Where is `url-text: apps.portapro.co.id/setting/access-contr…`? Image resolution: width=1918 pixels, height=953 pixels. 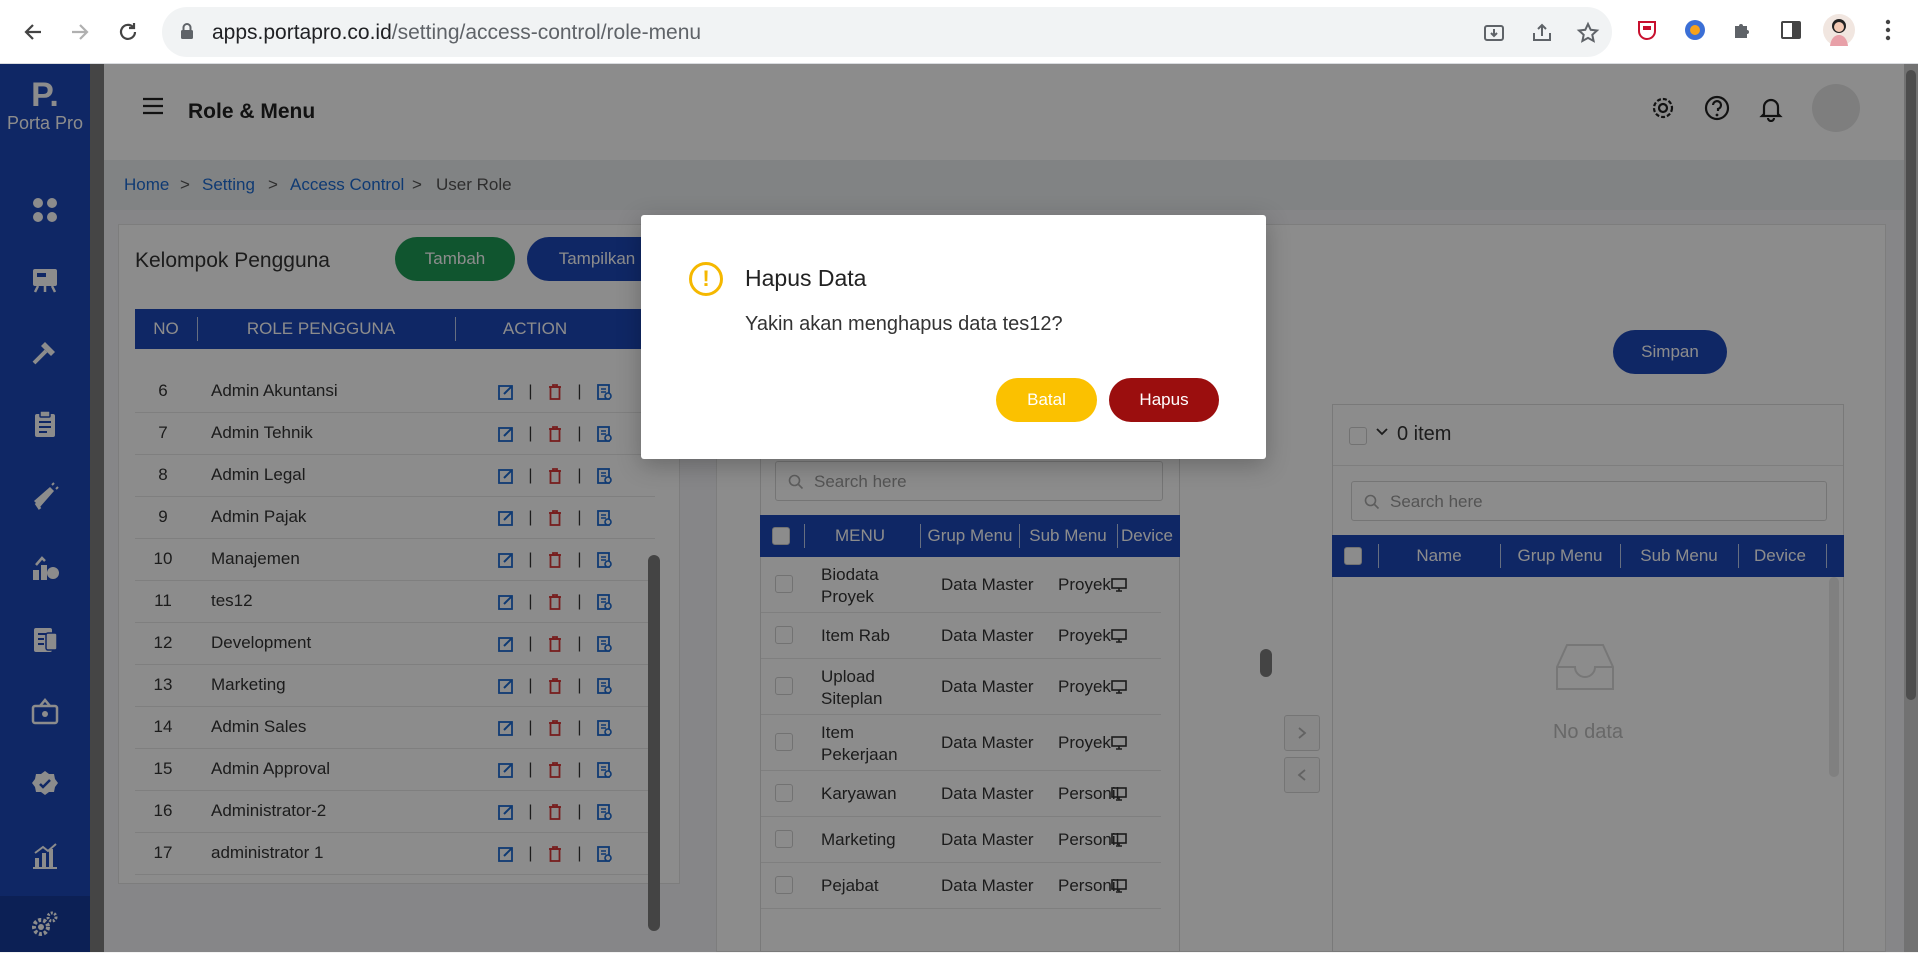
url-text: apps.portapro.co.id/setting/access-contr… is located at coordinates (457, 32).